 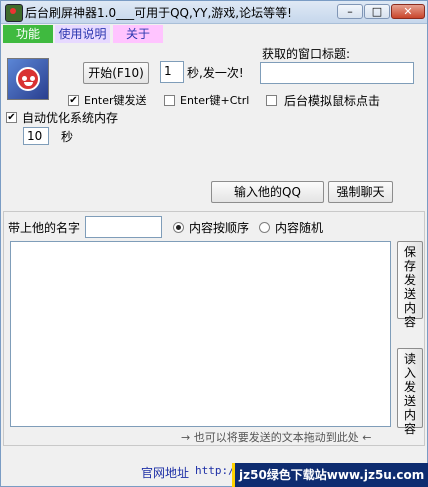 What do you see at coordinates (82, 34) in the screenshot?
I see `tab-instructions: 使用说明` at bounding box center [82, 34].